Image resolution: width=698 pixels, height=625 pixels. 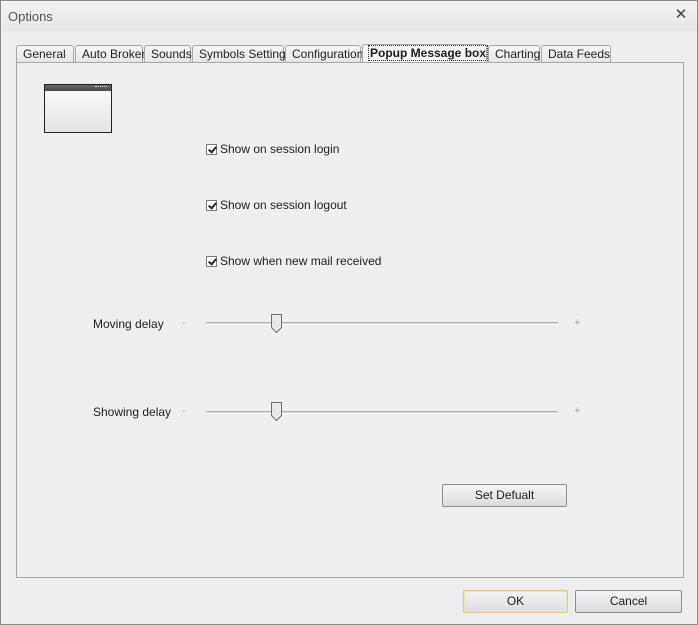 I want to click on tab-sounds: Sounds, so click(x=168, y=53).